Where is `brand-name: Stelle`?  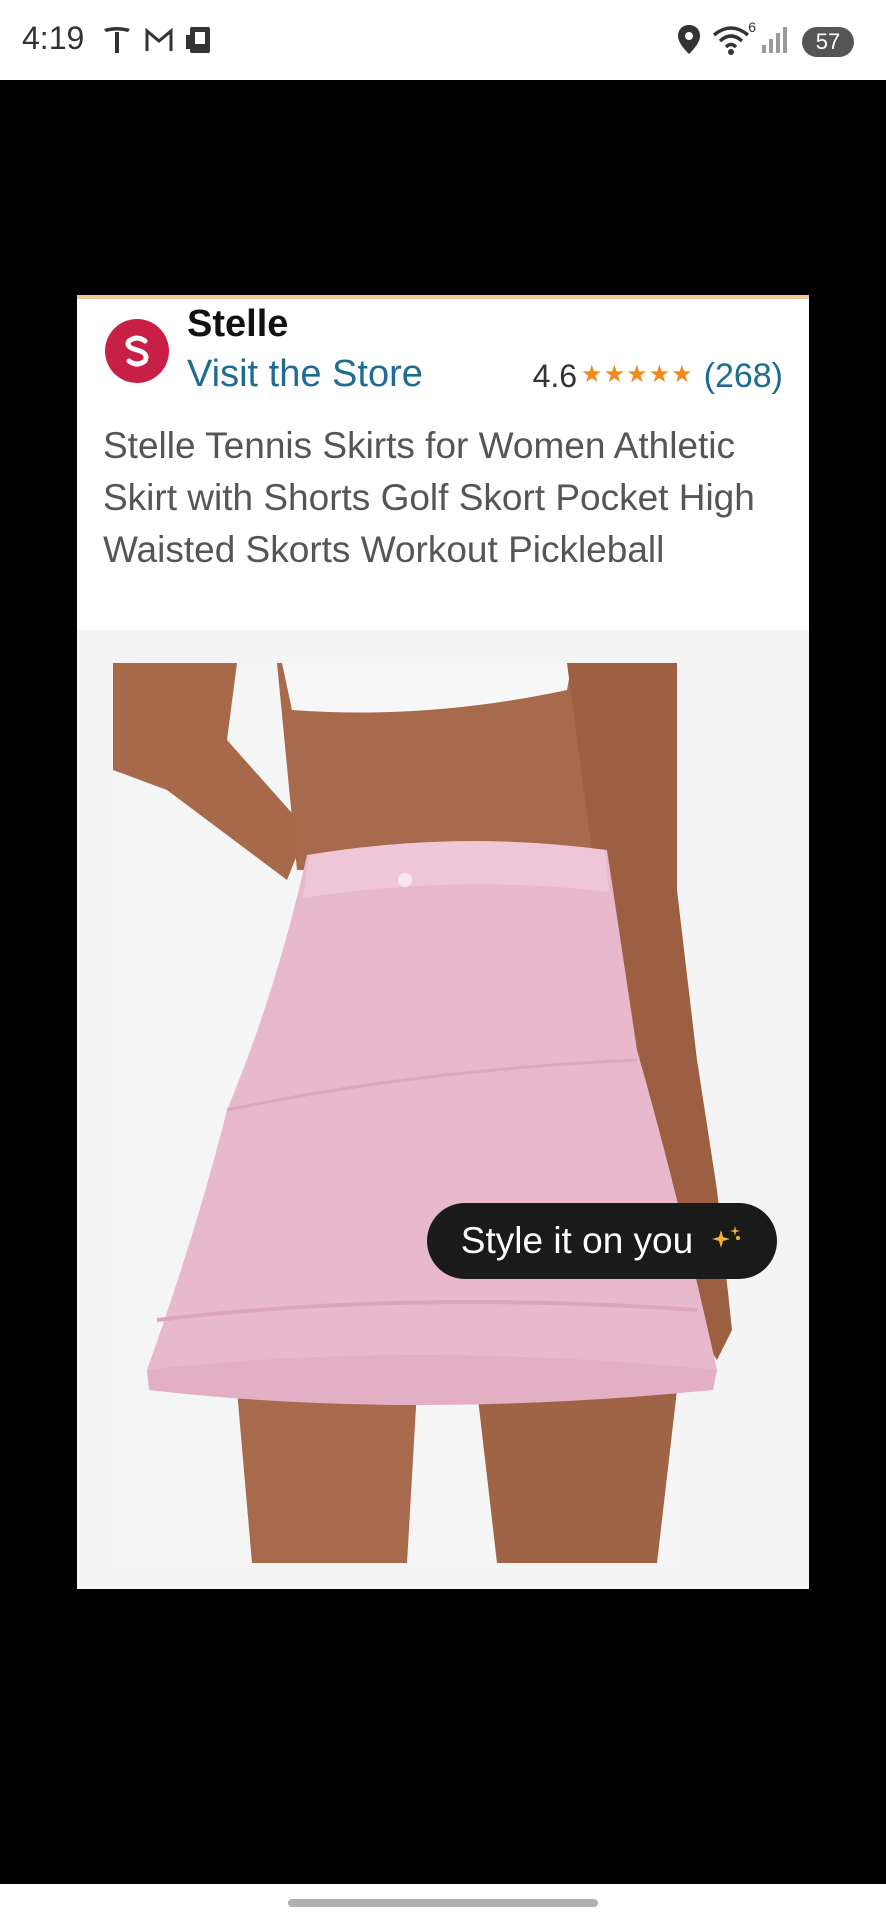 brand-name: Stelle is located at coordinates (238, 324).